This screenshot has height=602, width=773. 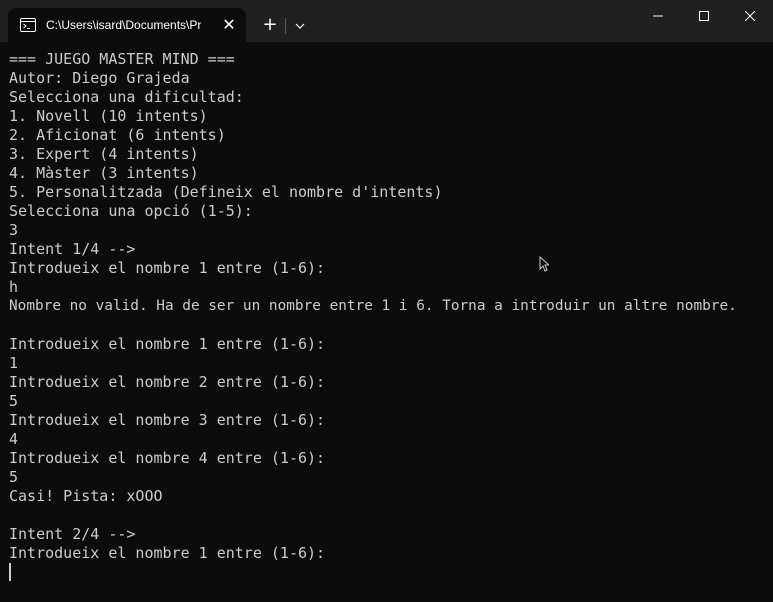 I want to click on tab-close-button: ✕, so click(x=229, y=25).